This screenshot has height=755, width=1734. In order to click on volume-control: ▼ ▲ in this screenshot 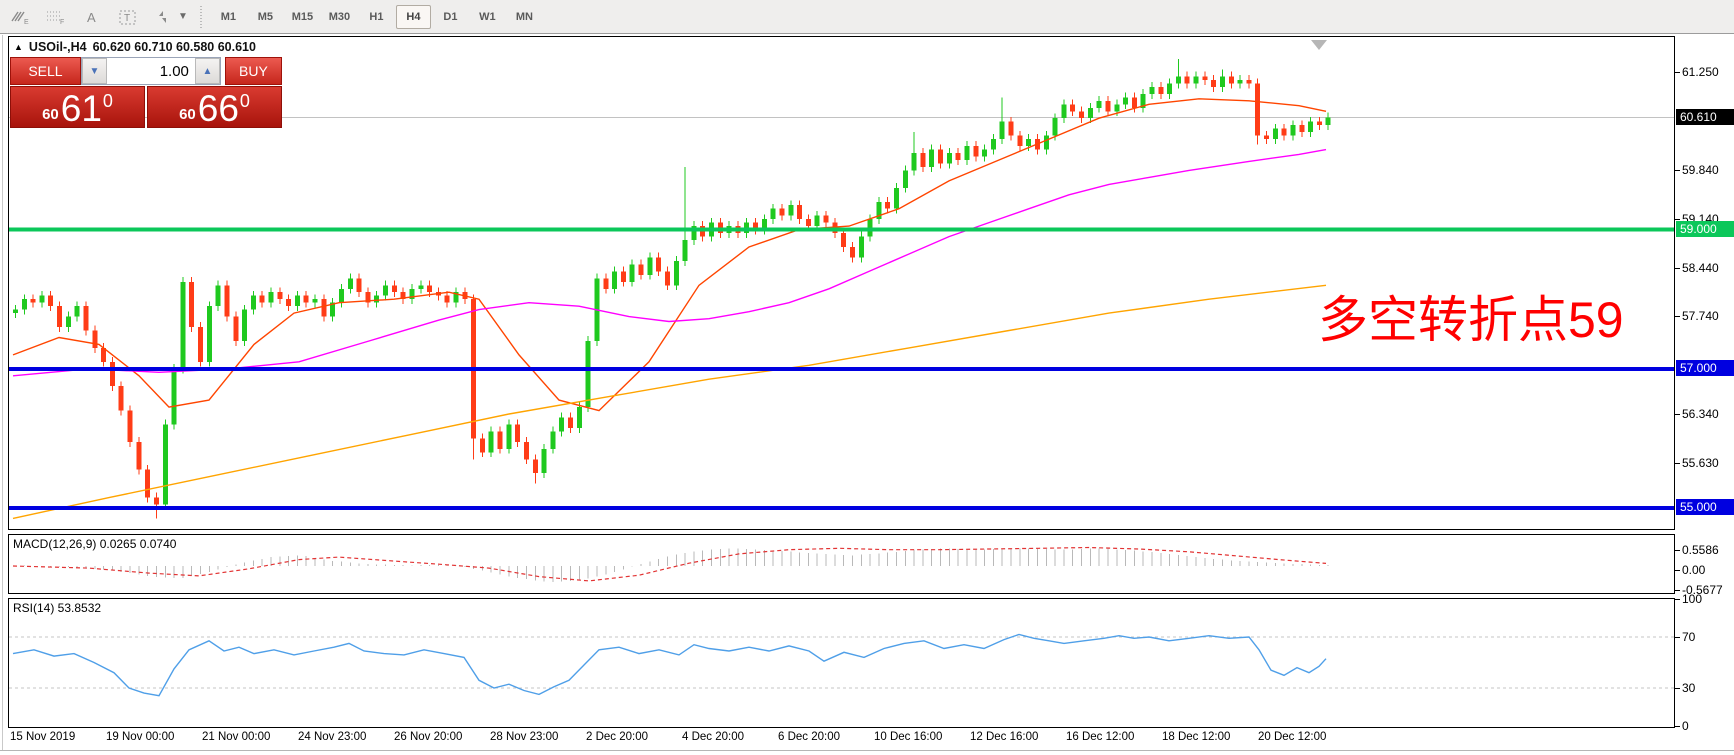, I will do `click(150, 71)`.